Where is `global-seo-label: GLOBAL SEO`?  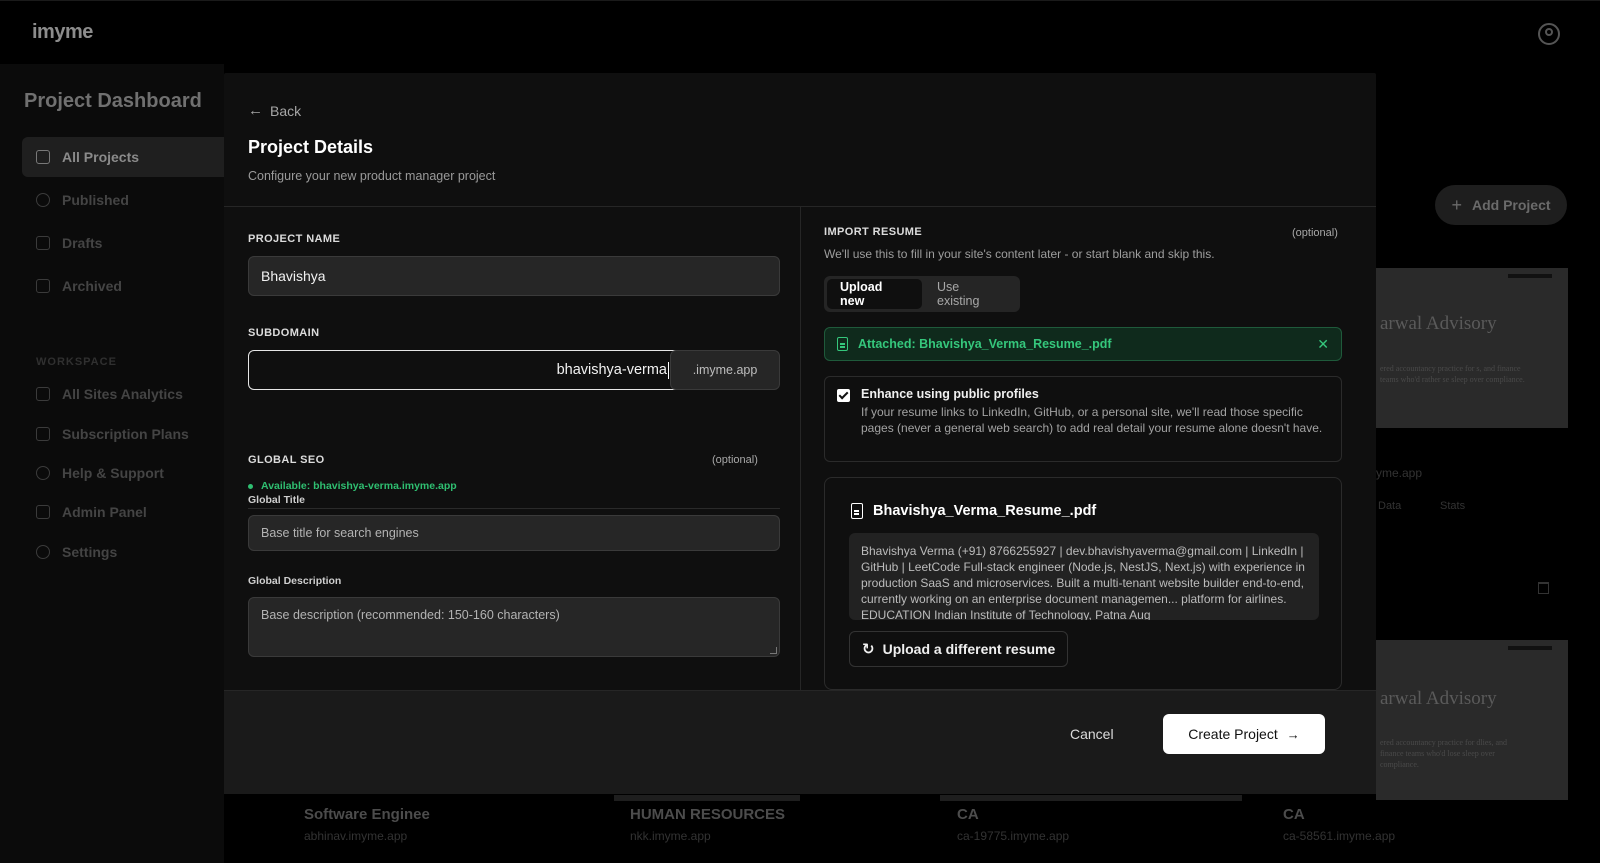 global-seo-label: GLOBAL SEO is located at coordinates (286, 460).